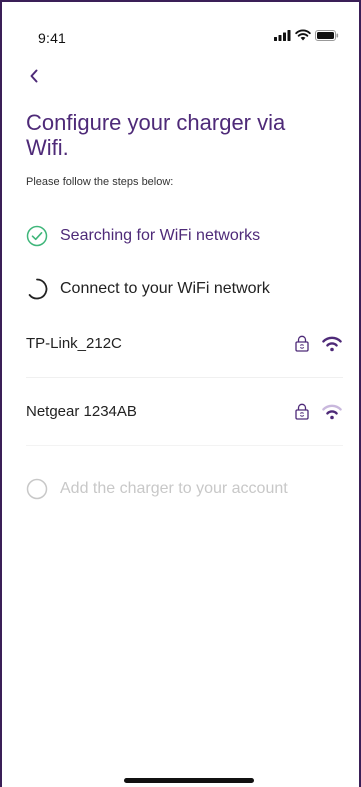  I want to click on wifi-signal-medium-icon, so click(332, 411).